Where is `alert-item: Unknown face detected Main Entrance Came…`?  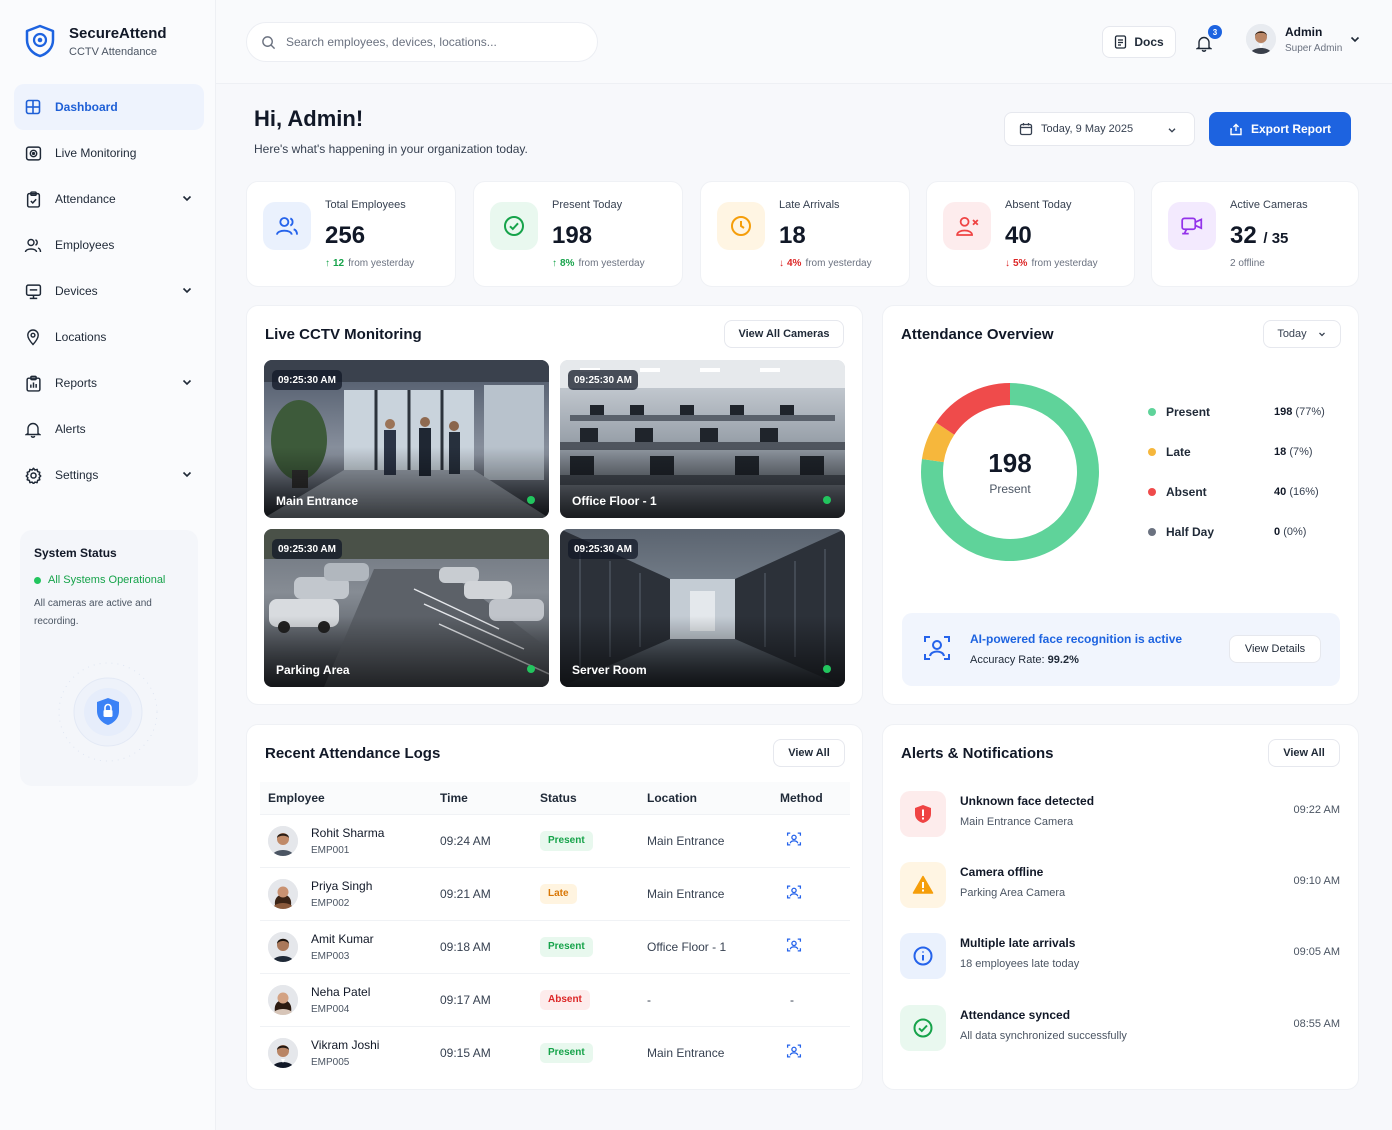
alert-item: Unknown face detected Main Entrance Came… is located at coordinates (1120, 821).